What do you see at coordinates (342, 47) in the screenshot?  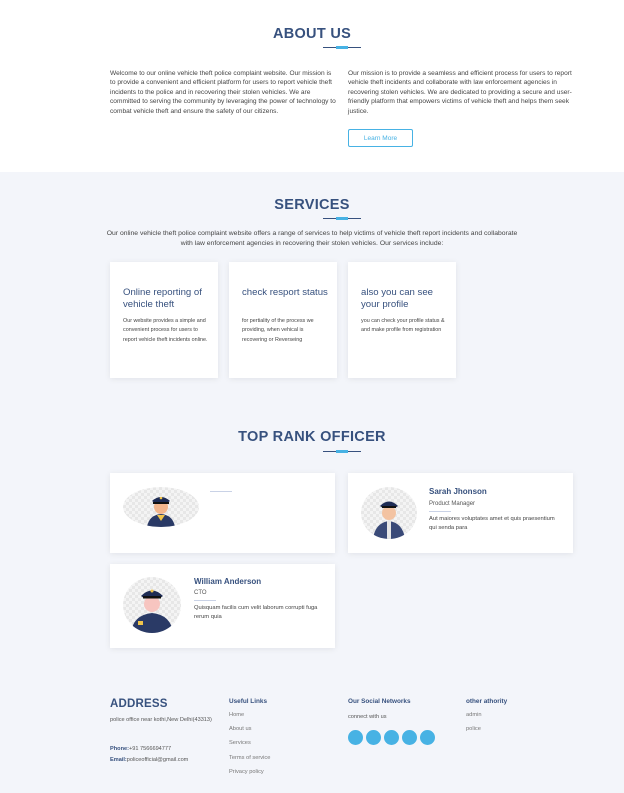 I see `about-title-underline` at bounding box center [342, 47].